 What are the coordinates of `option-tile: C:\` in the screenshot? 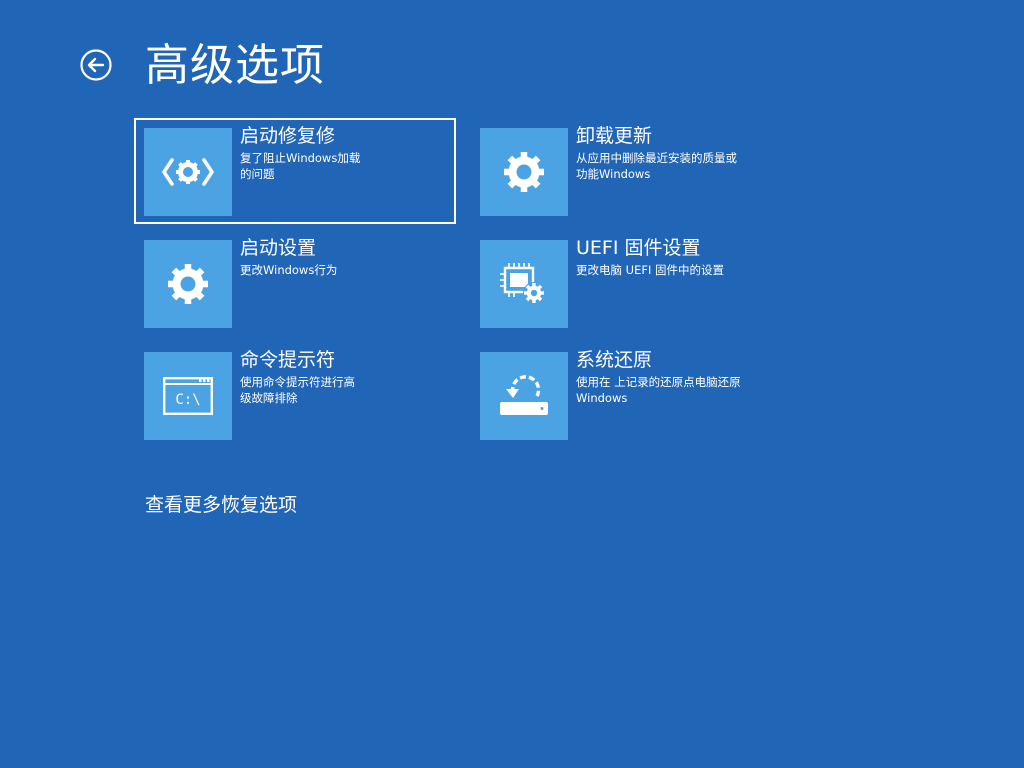 It's located at (188, 396).